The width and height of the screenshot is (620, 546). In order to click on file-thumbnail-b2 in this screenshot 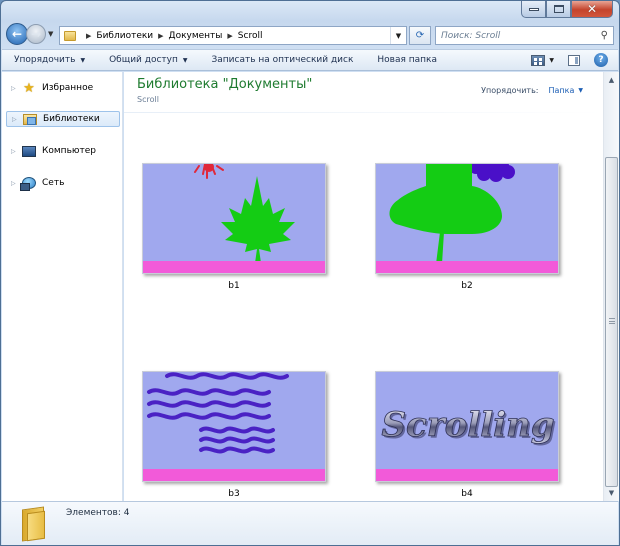, I will do `click(467, 218)`.